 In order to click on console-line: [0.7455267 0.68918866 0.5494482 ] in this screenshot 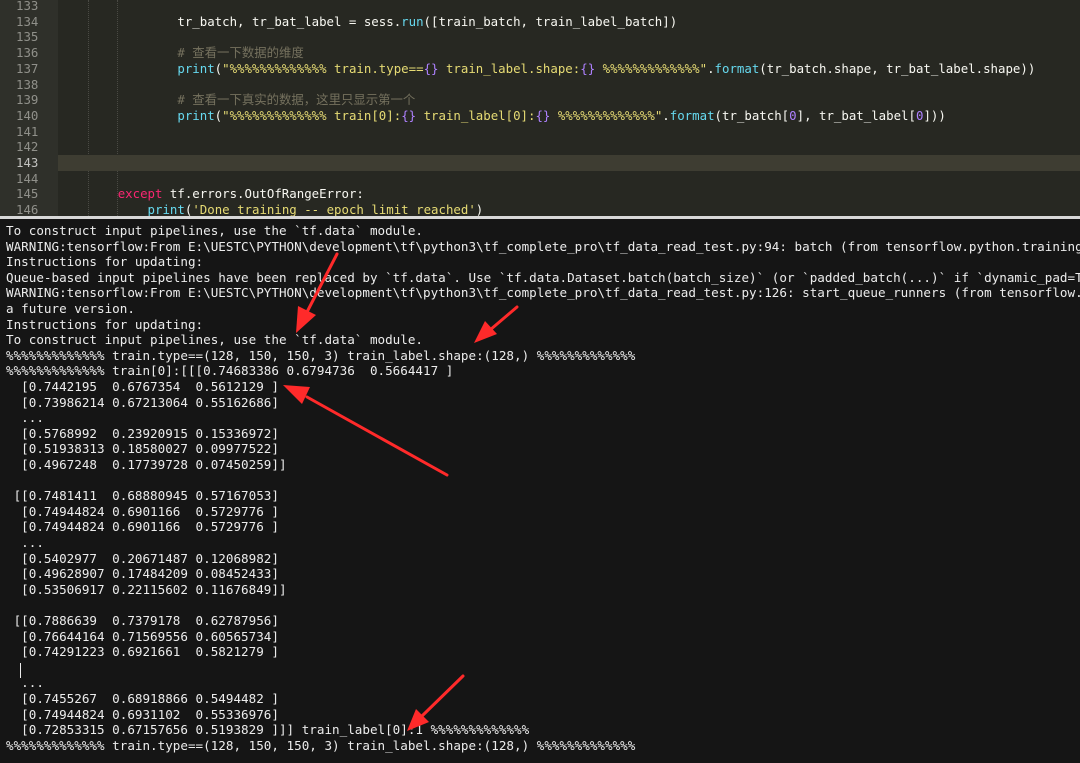, I will do `click(142, 698)`.